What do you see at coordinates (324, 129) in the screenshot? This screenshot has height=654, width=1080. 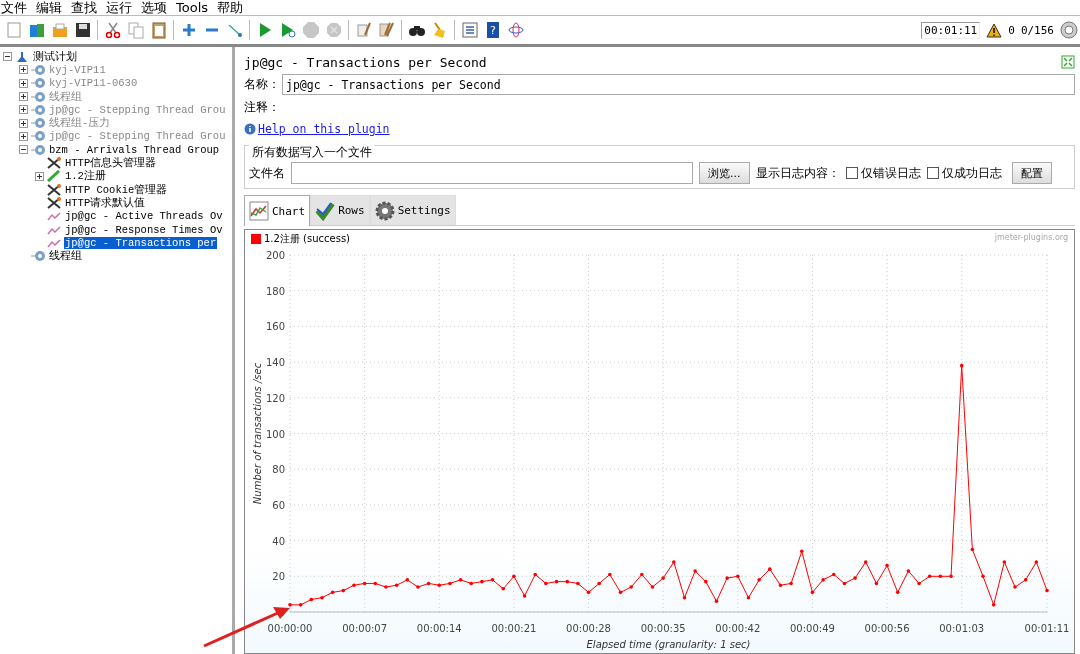 I see `help-link: Help on this plugin` at bounding box center [324, 129].